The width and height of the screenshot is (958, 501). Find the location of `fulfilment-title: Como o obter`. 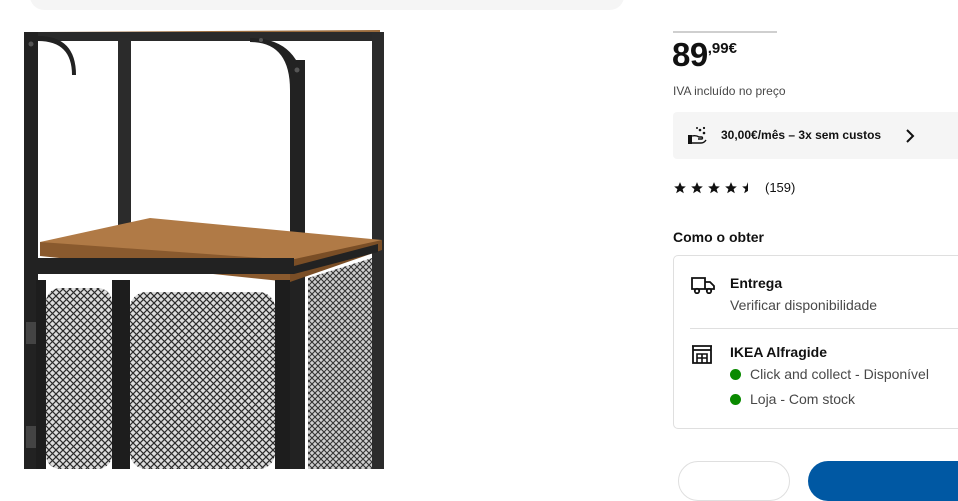

fulfilment-title: Como o obter is located at coordinates (718, 237).